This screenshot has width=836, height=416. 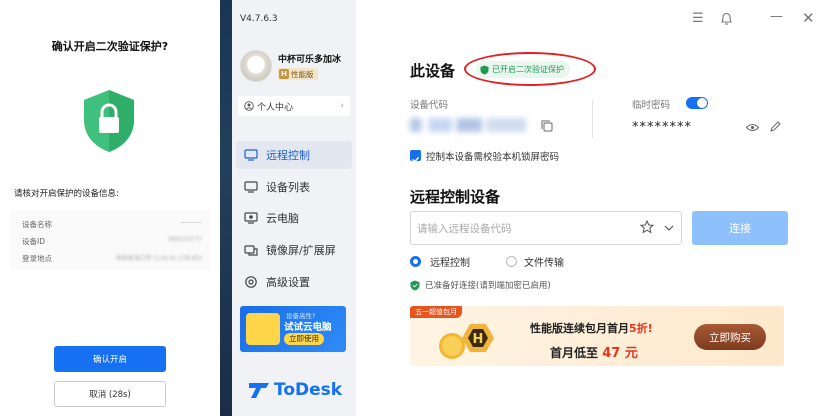 What do you see at coordinates (256, 66) in the screenshot?
I see `avatar` at bounding box center [256, 66].